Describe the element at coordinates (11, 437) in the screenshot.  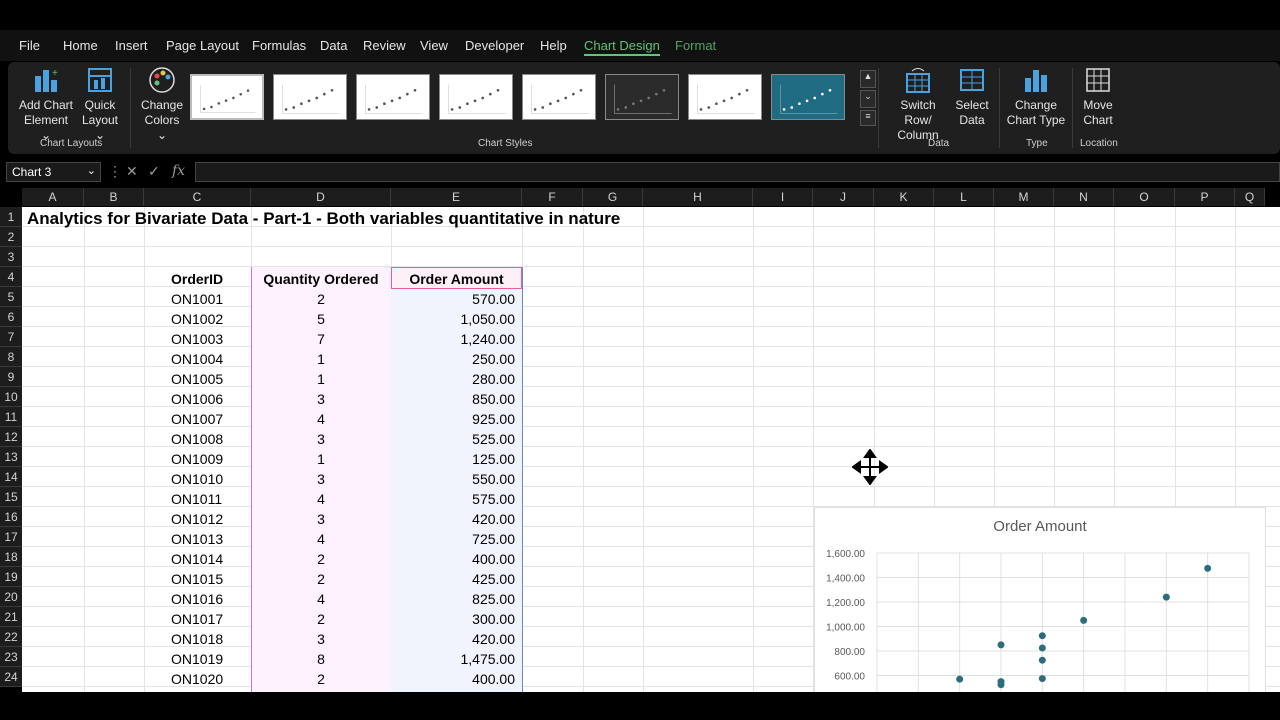
I see `row-header-12: 12` at that location.